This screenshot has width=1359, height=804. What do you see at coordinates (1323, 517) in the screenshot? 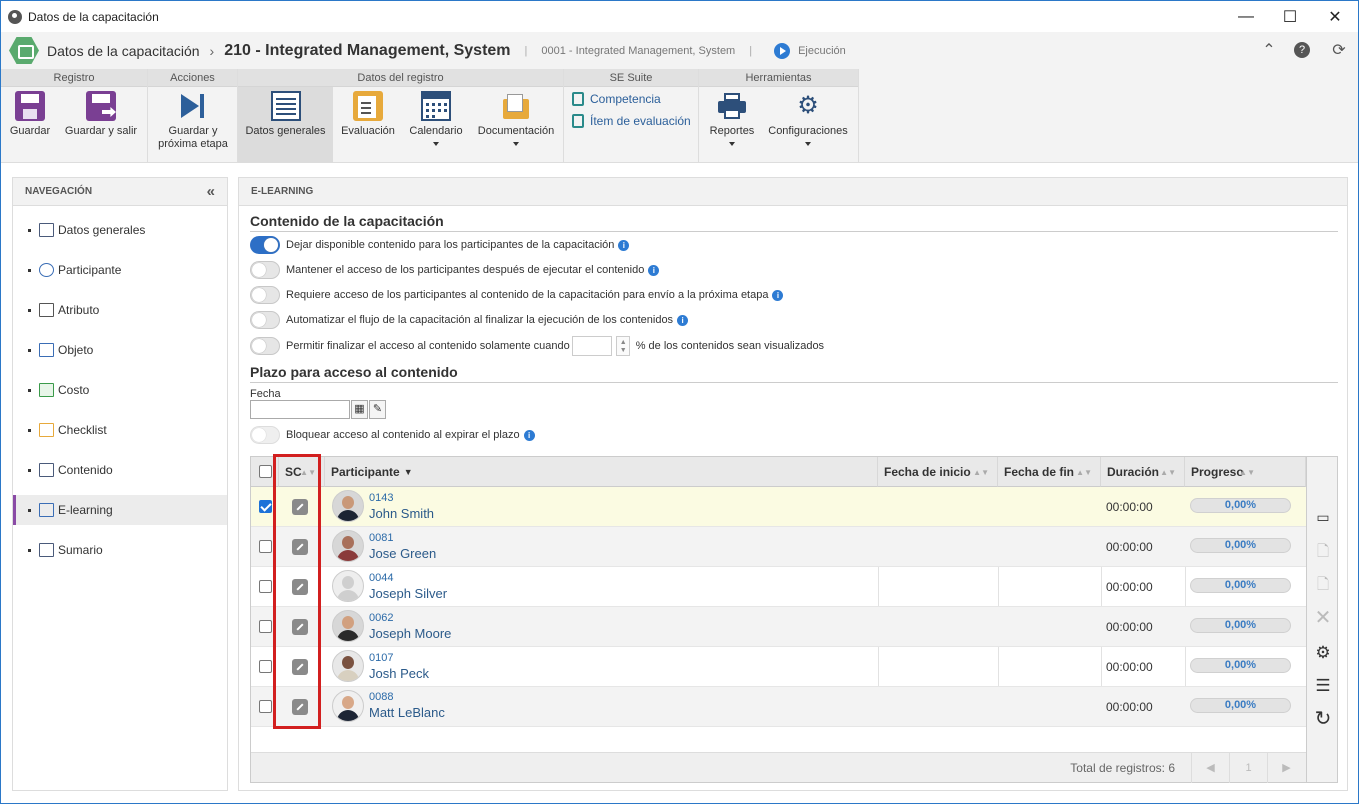
I see `view-icon: ▭` at bounding box center [1323, 517].